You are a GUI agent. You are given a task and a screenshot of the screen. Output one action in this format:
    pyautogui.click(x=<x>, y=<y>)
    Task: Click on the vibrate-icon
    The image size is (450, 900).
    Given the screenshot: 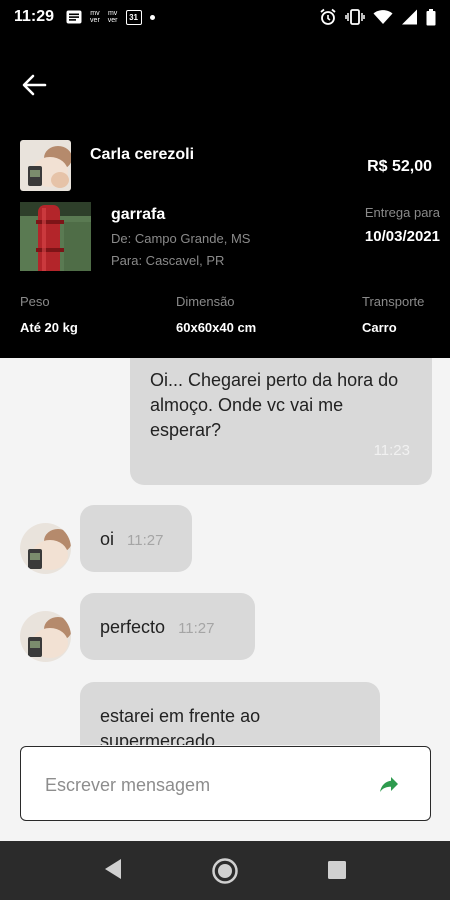 What is the action you would take?
    pyautogui.click(x=355, y=17)
    